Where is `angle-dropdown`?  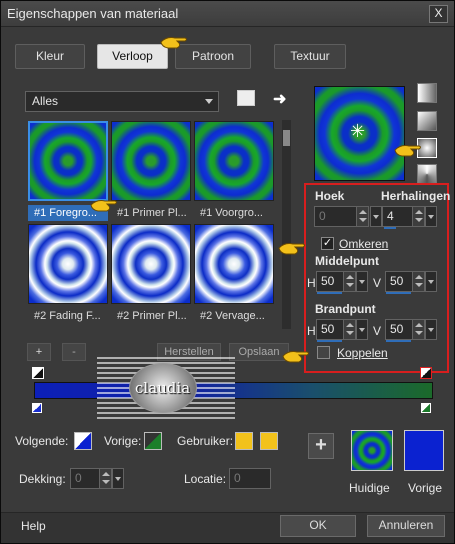 angle-dropdown is located at coordinates (376, 216).